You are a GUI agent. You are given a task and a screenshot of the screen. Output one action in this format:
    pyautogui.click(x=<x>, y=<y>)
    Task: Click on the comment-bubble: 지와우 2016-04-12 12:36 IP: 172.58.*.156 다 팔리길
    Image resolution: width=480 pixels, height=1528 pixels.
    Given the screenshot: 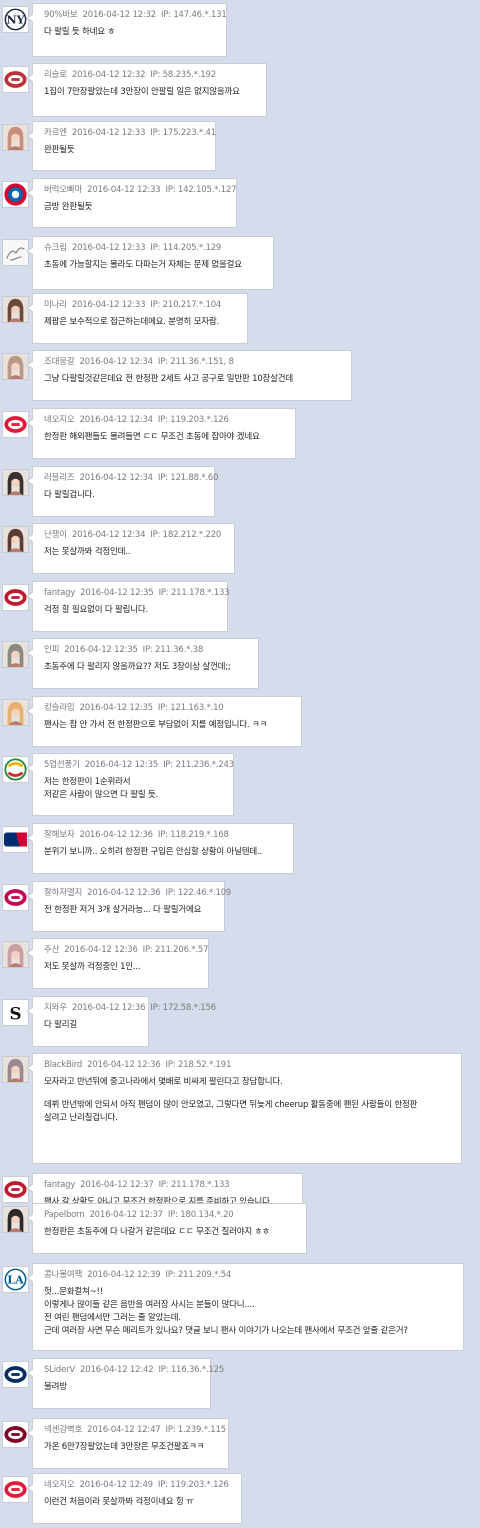 What is the action you would take?
    pyautogui.click(x=121, y=1021)
    